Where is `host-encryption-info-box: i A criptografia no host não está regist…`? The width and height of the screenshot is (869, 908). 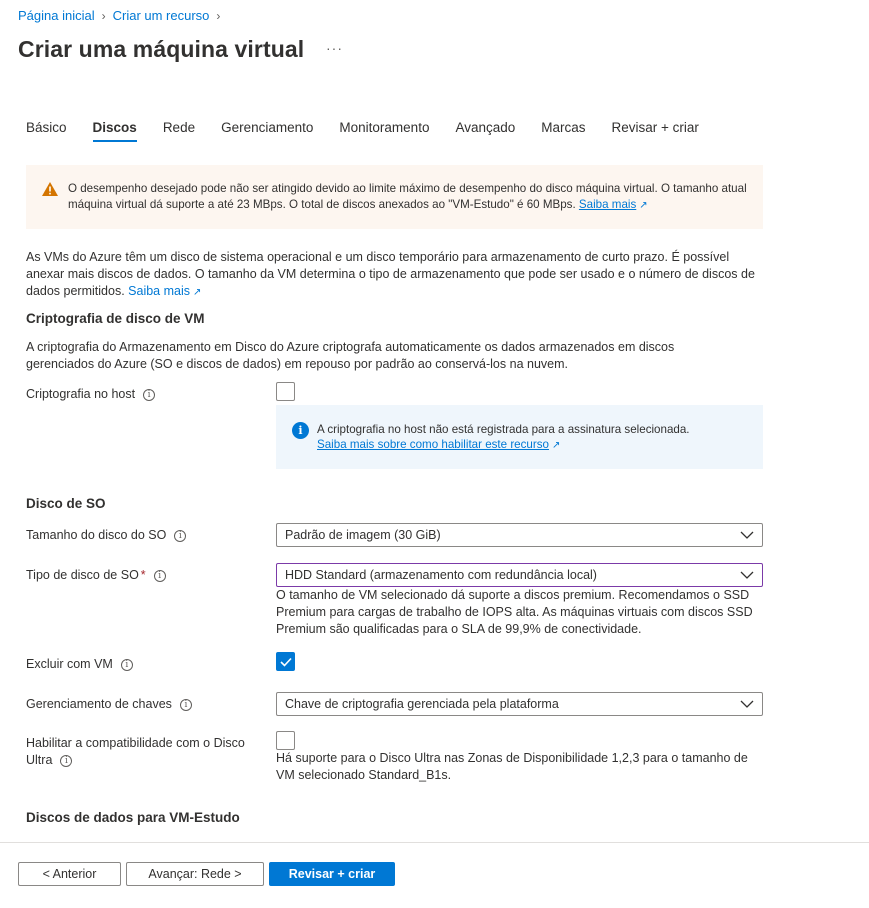 host-encryption-info-box: i A criptografia no host não está regist… is located at coordinates (519, 437).